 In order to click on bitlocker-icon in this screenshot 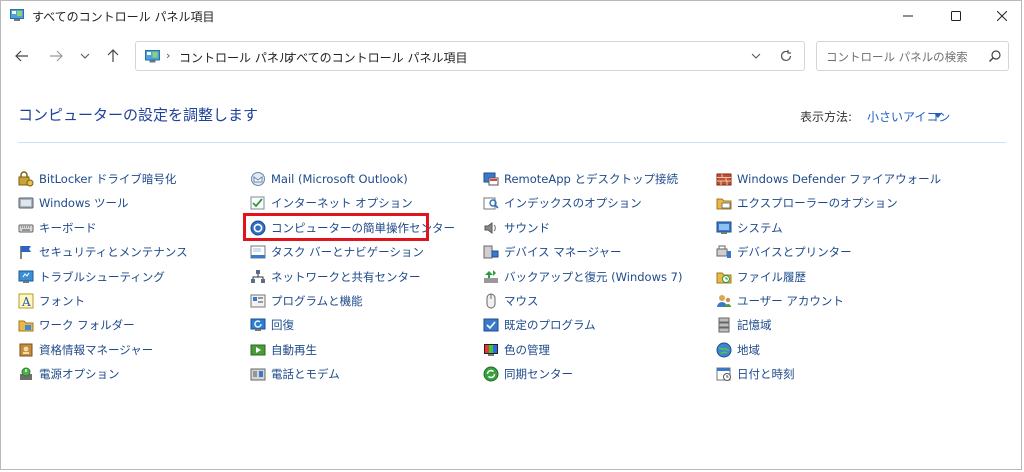, I will do `click(26, 179)`.